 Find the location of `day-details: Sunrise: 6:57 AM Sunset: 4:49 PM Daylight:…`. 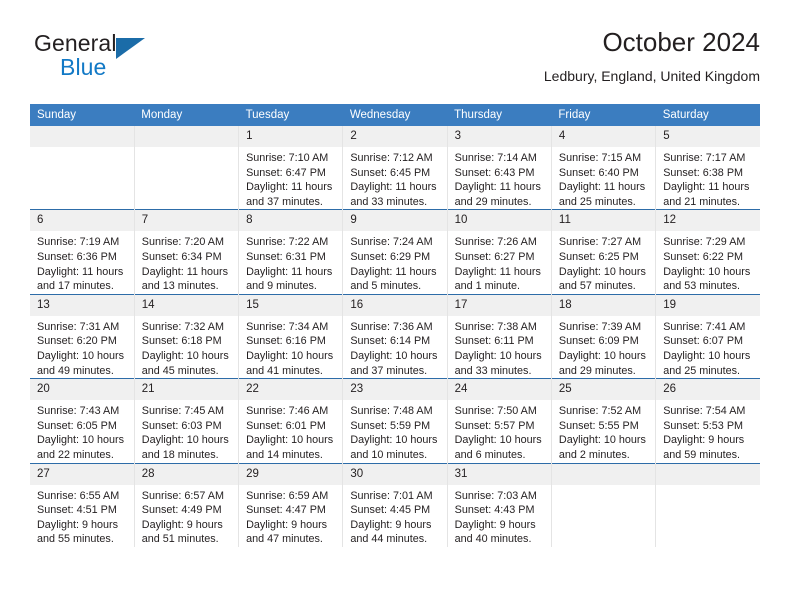

day-details: Sunrise: 6:57 AM Sunset: 4:49 PM Daylight:… is located at coordinates (186, 516).